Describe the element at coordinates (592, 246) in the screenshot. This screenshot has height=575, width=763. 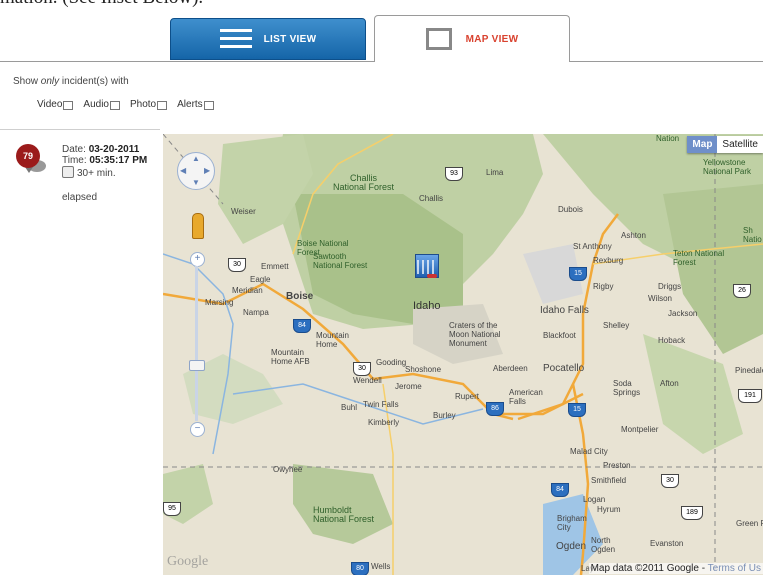
I see `map-label: St Anthony` at that location.